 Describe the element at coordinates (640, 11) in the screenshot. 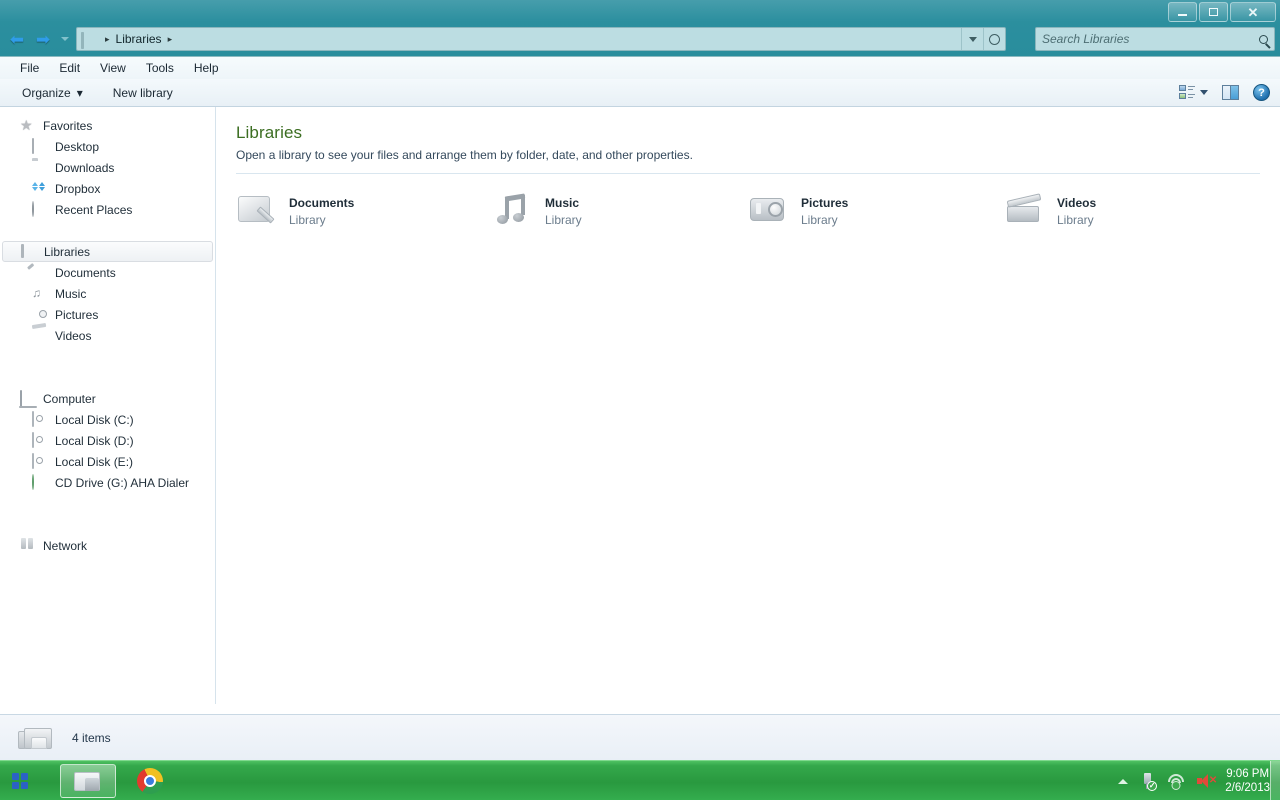

I see `titlebar-sheen` at that location.